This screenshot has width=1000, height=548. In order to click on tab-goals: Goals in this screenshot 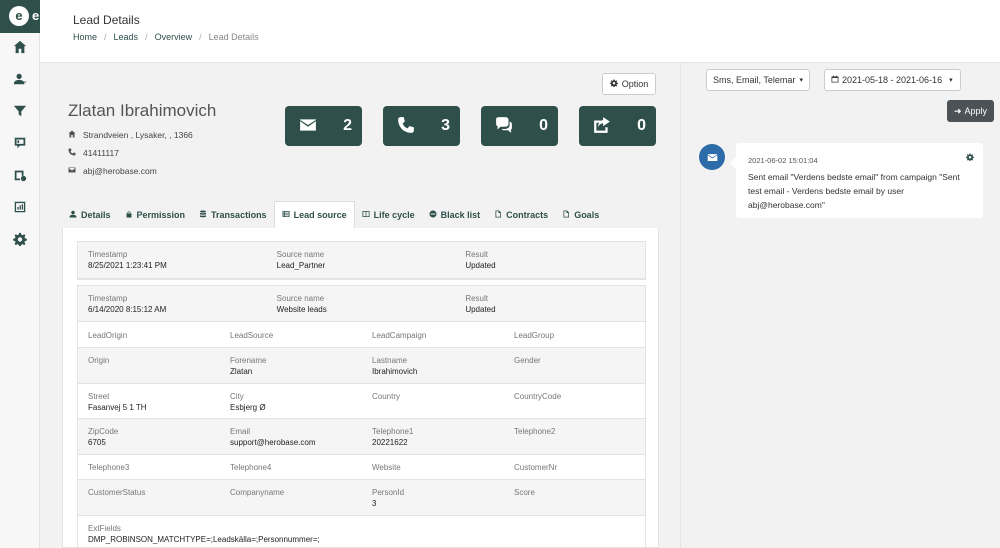, I will do `click(580, 214)`.